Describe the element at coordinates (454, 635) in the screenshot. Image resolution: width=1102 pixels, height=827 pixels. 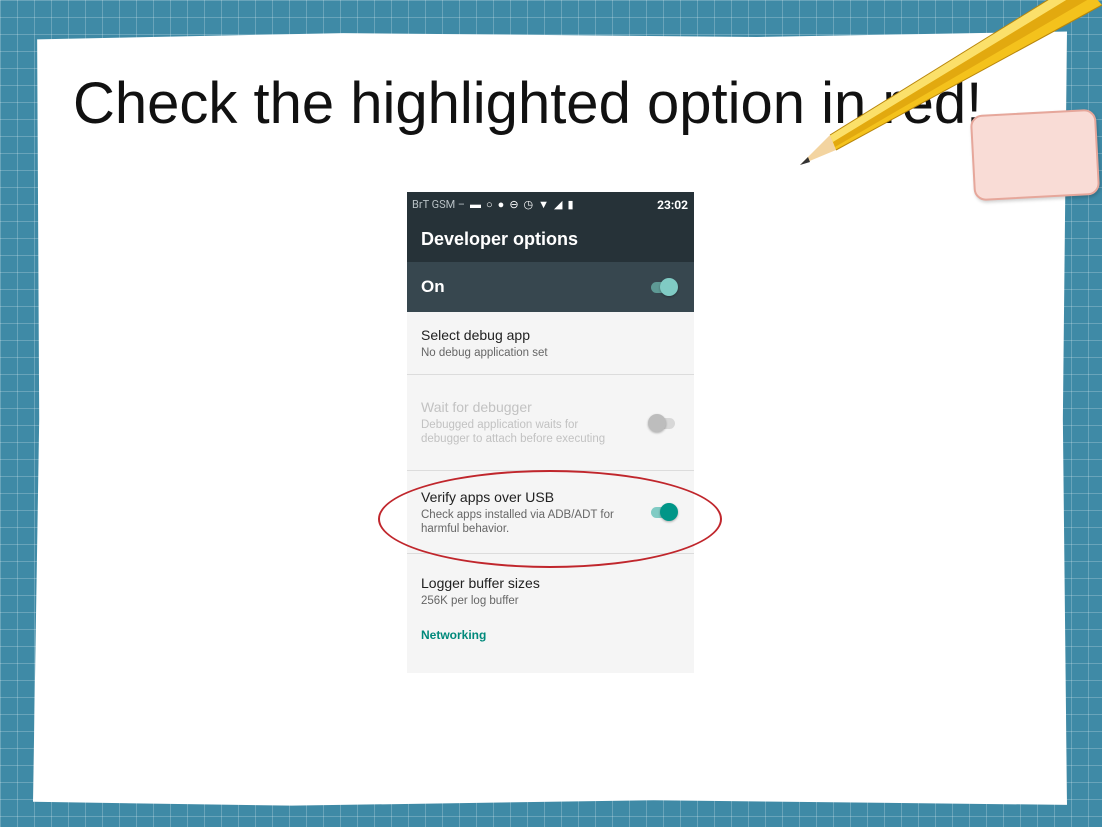
I see `section-header-networking: Networking` at that location.